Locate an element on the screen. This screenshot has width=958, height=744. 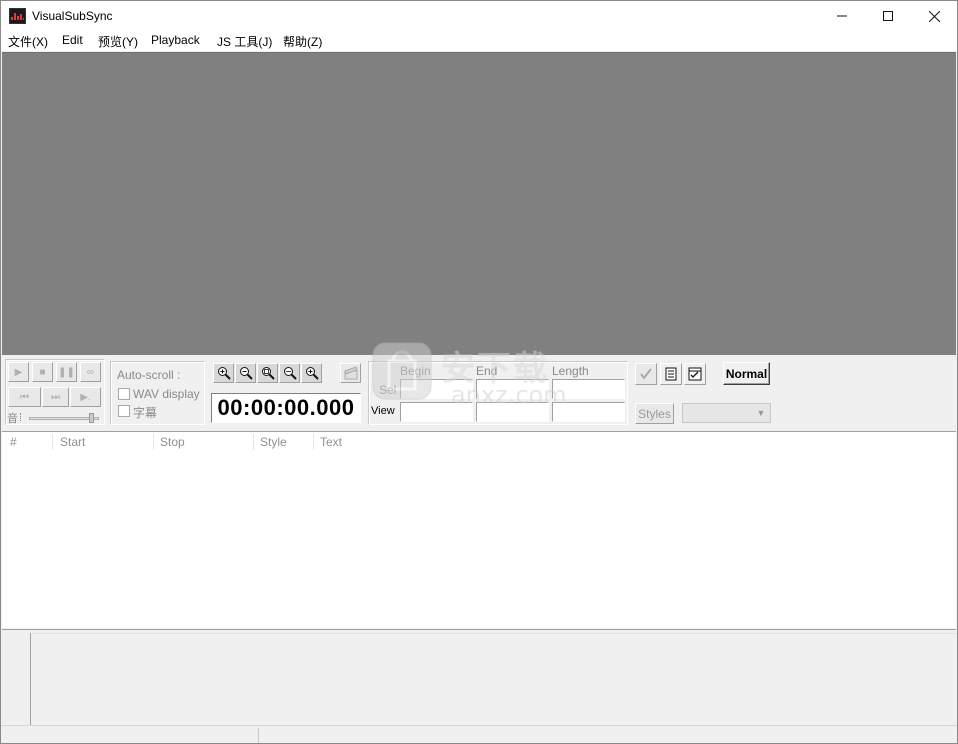
document-list-icon is located at coordinates (671, 374).